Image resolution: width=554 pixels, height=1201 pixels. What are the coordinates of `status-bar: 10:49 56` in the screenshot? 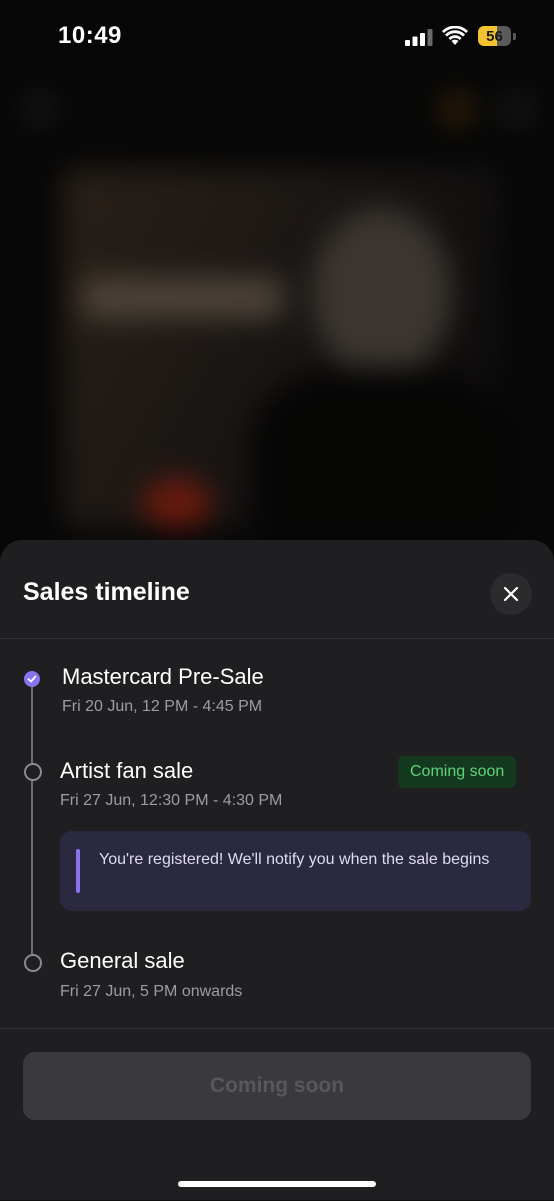 It's located at (277, 36).